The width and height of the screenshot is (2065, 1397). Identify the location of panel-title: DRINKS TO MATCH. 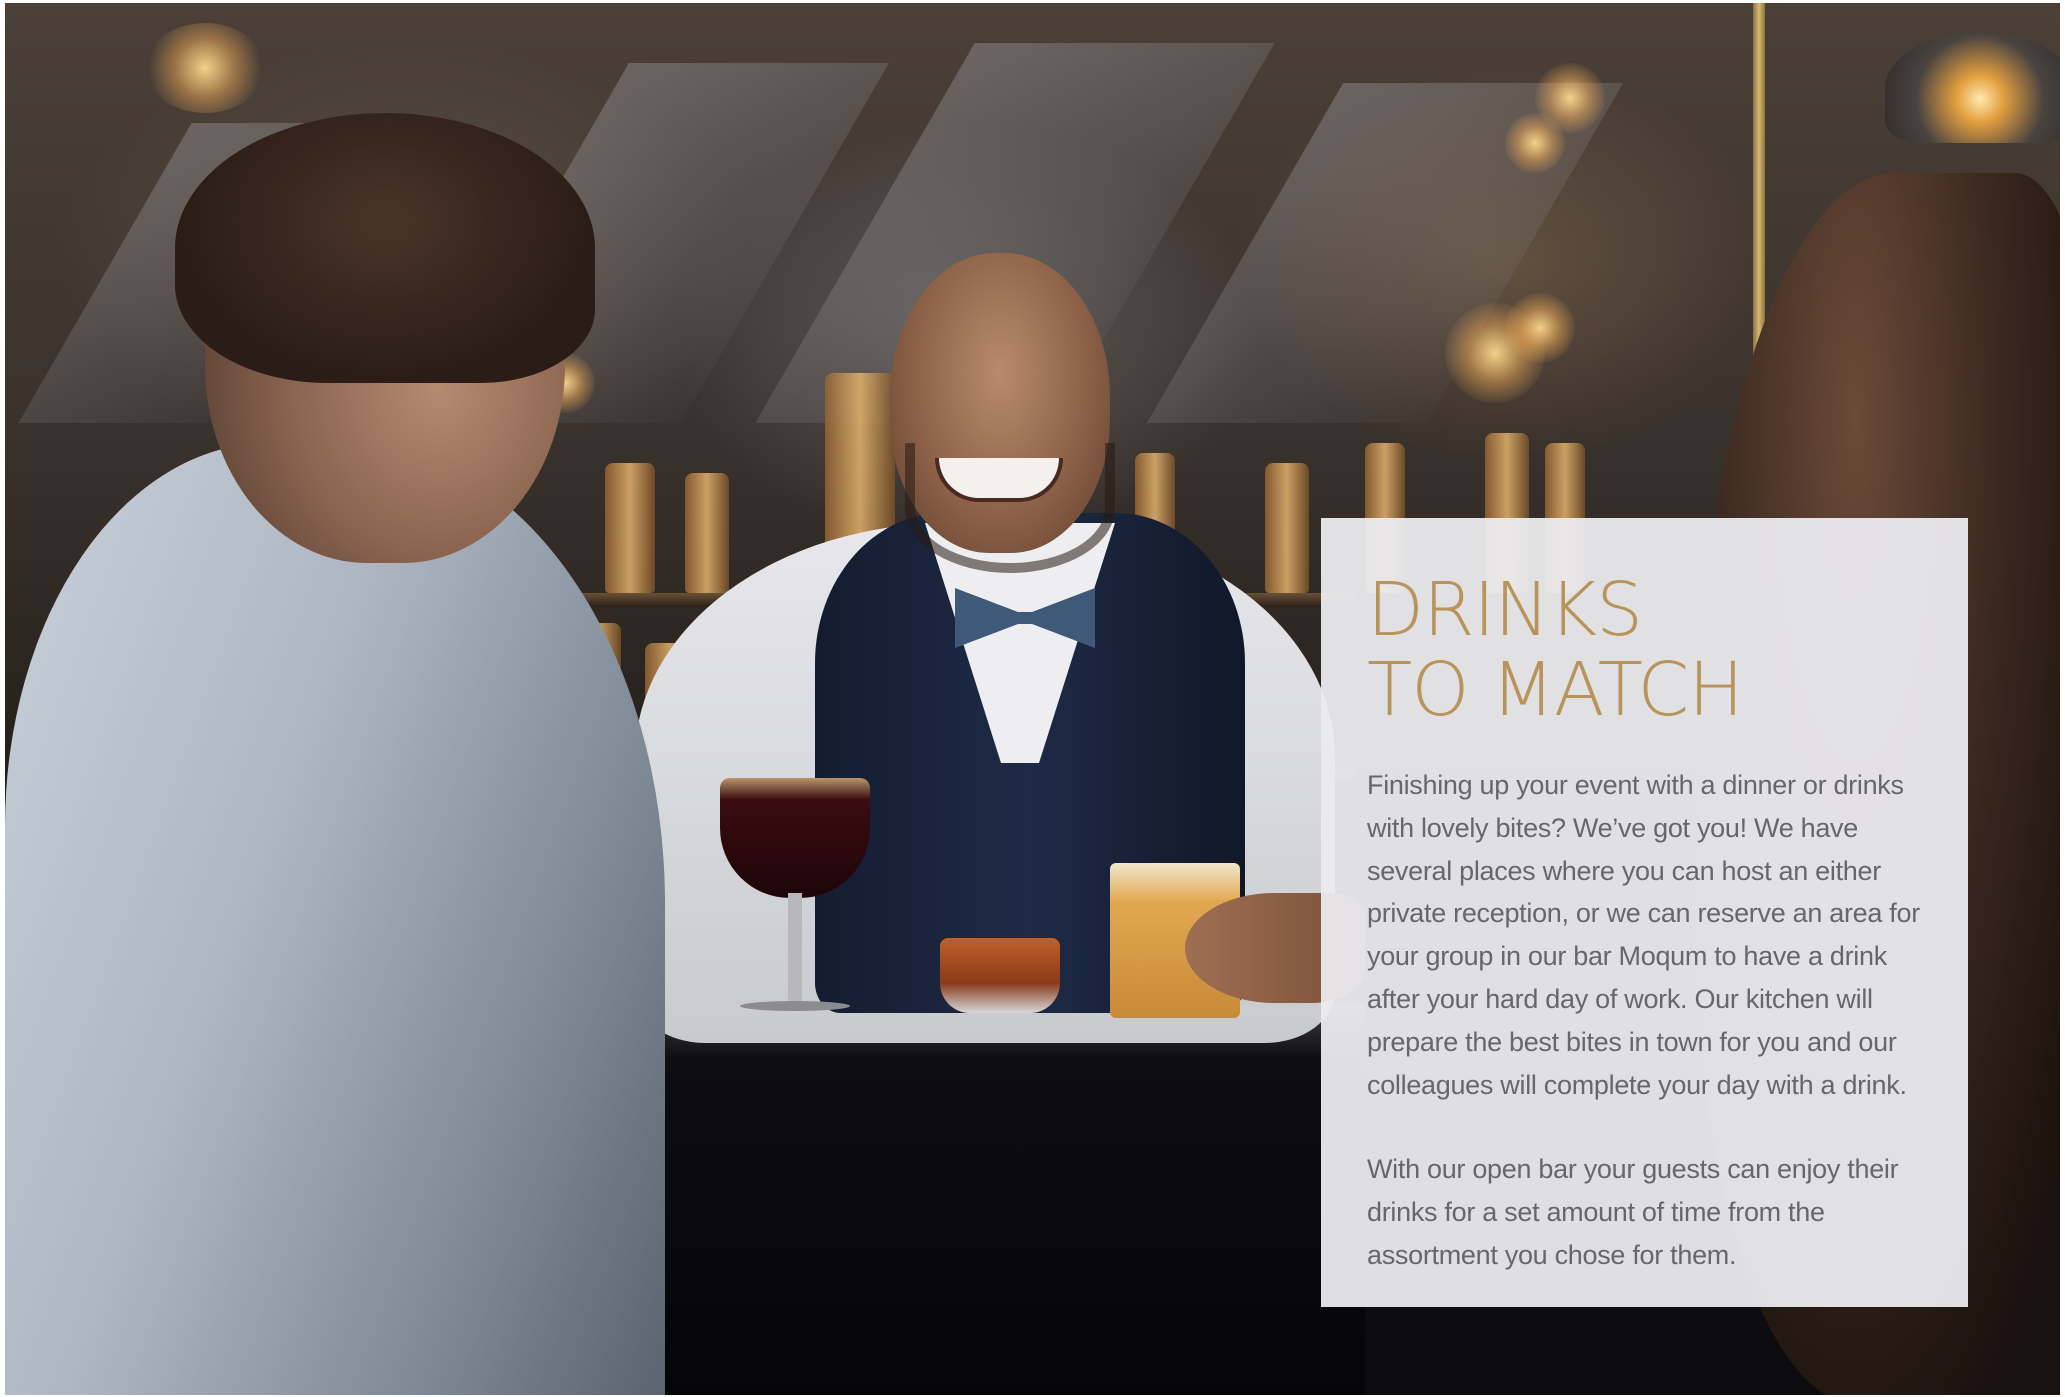
(1644, 650).